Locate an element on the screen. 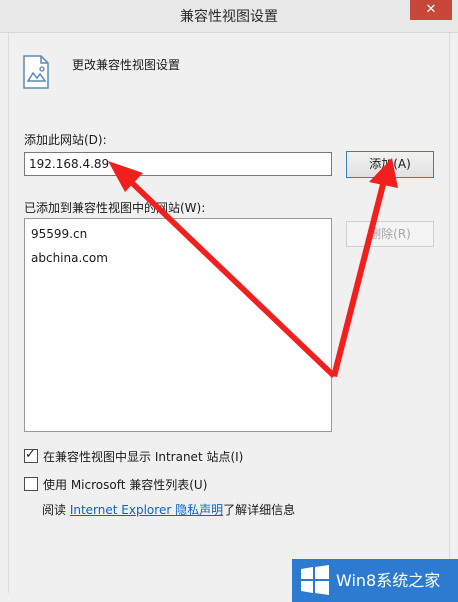 Image resolution: width=458 pixels, height=602 pixels. watermark-badge: Win8系统之家 is located at coordinates (375, 580).